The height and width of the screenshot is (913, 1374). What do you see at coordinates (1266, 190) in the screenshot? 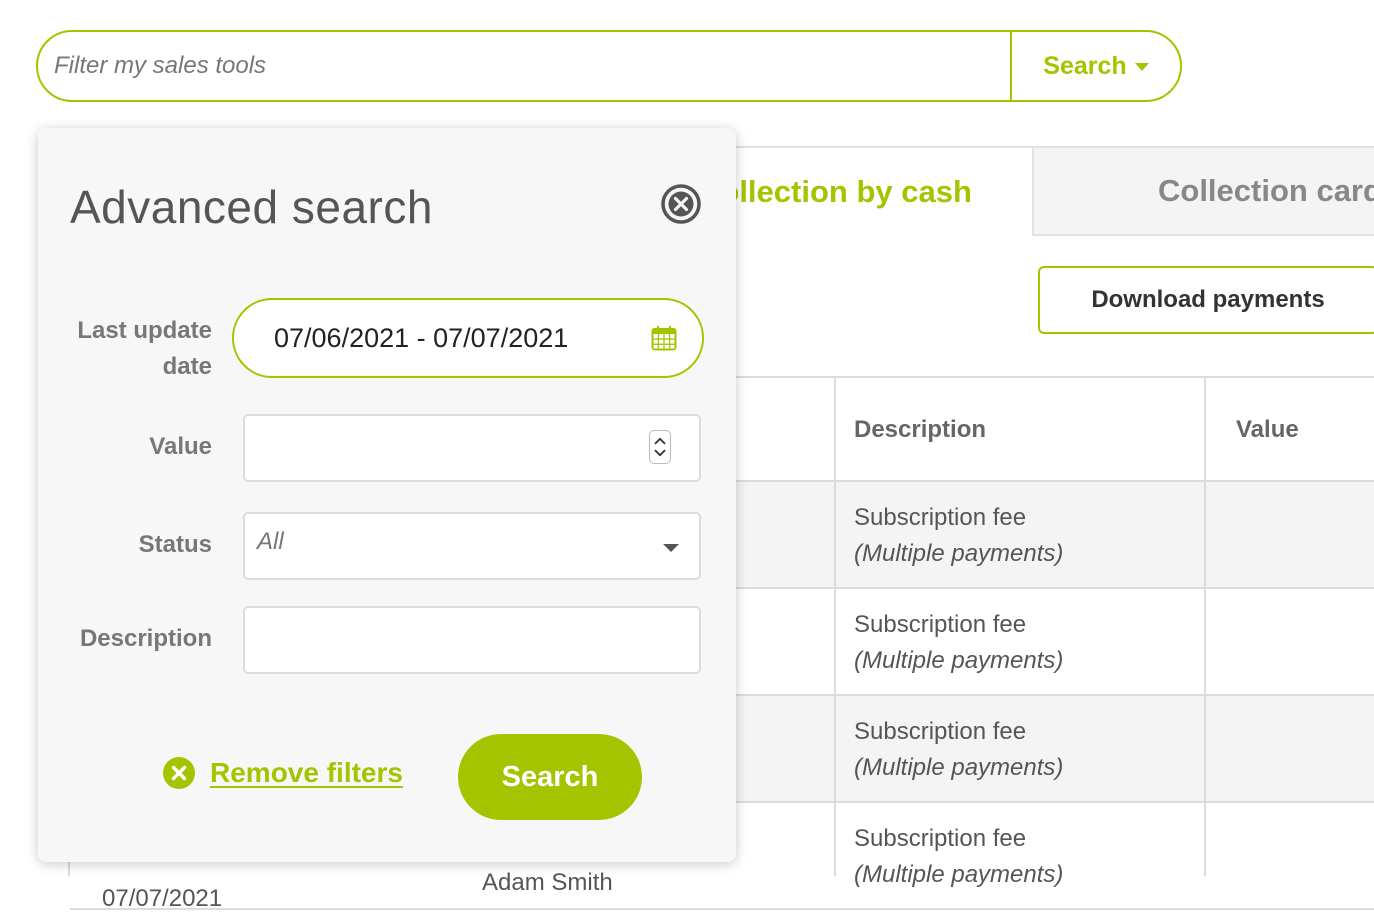
I see `tab-label: Collection card` at bounding box center [1266, 190].